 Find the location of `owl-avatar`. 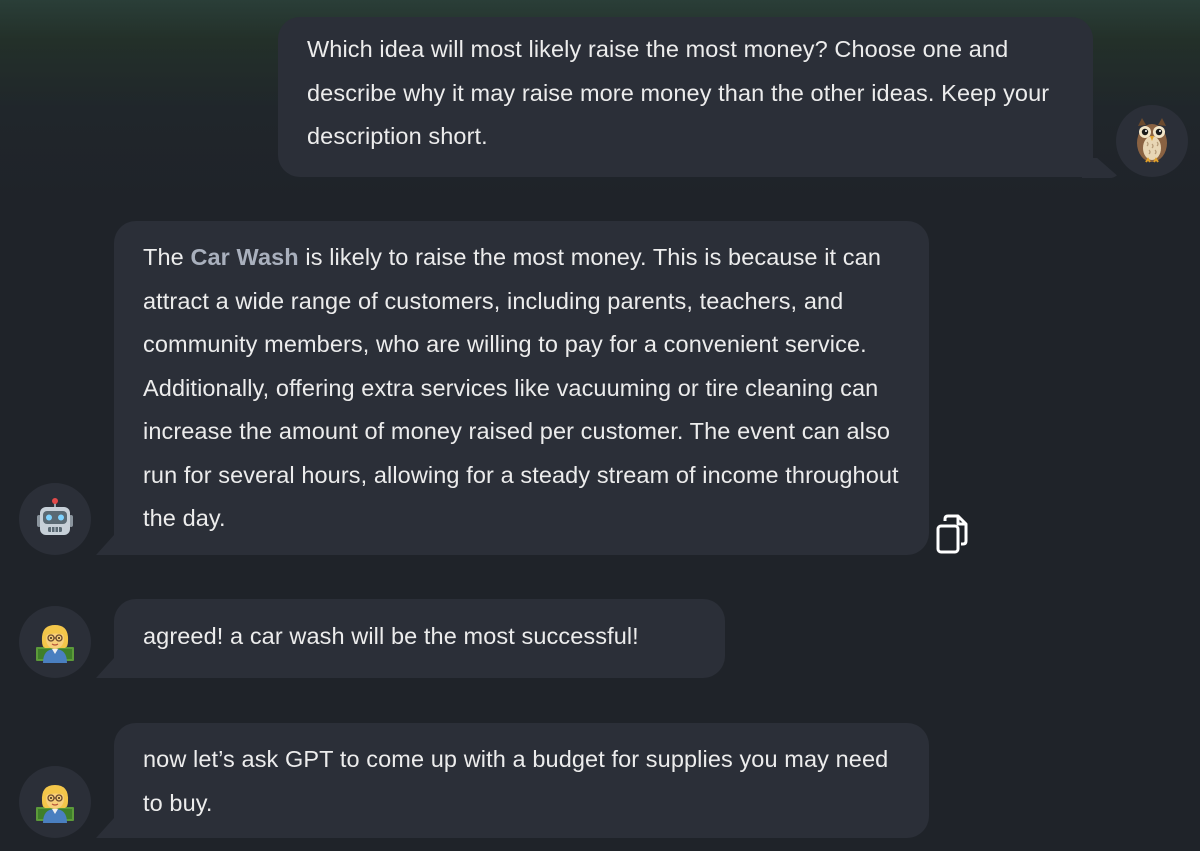

owl-avatar is located at coordinates (1152, 141).